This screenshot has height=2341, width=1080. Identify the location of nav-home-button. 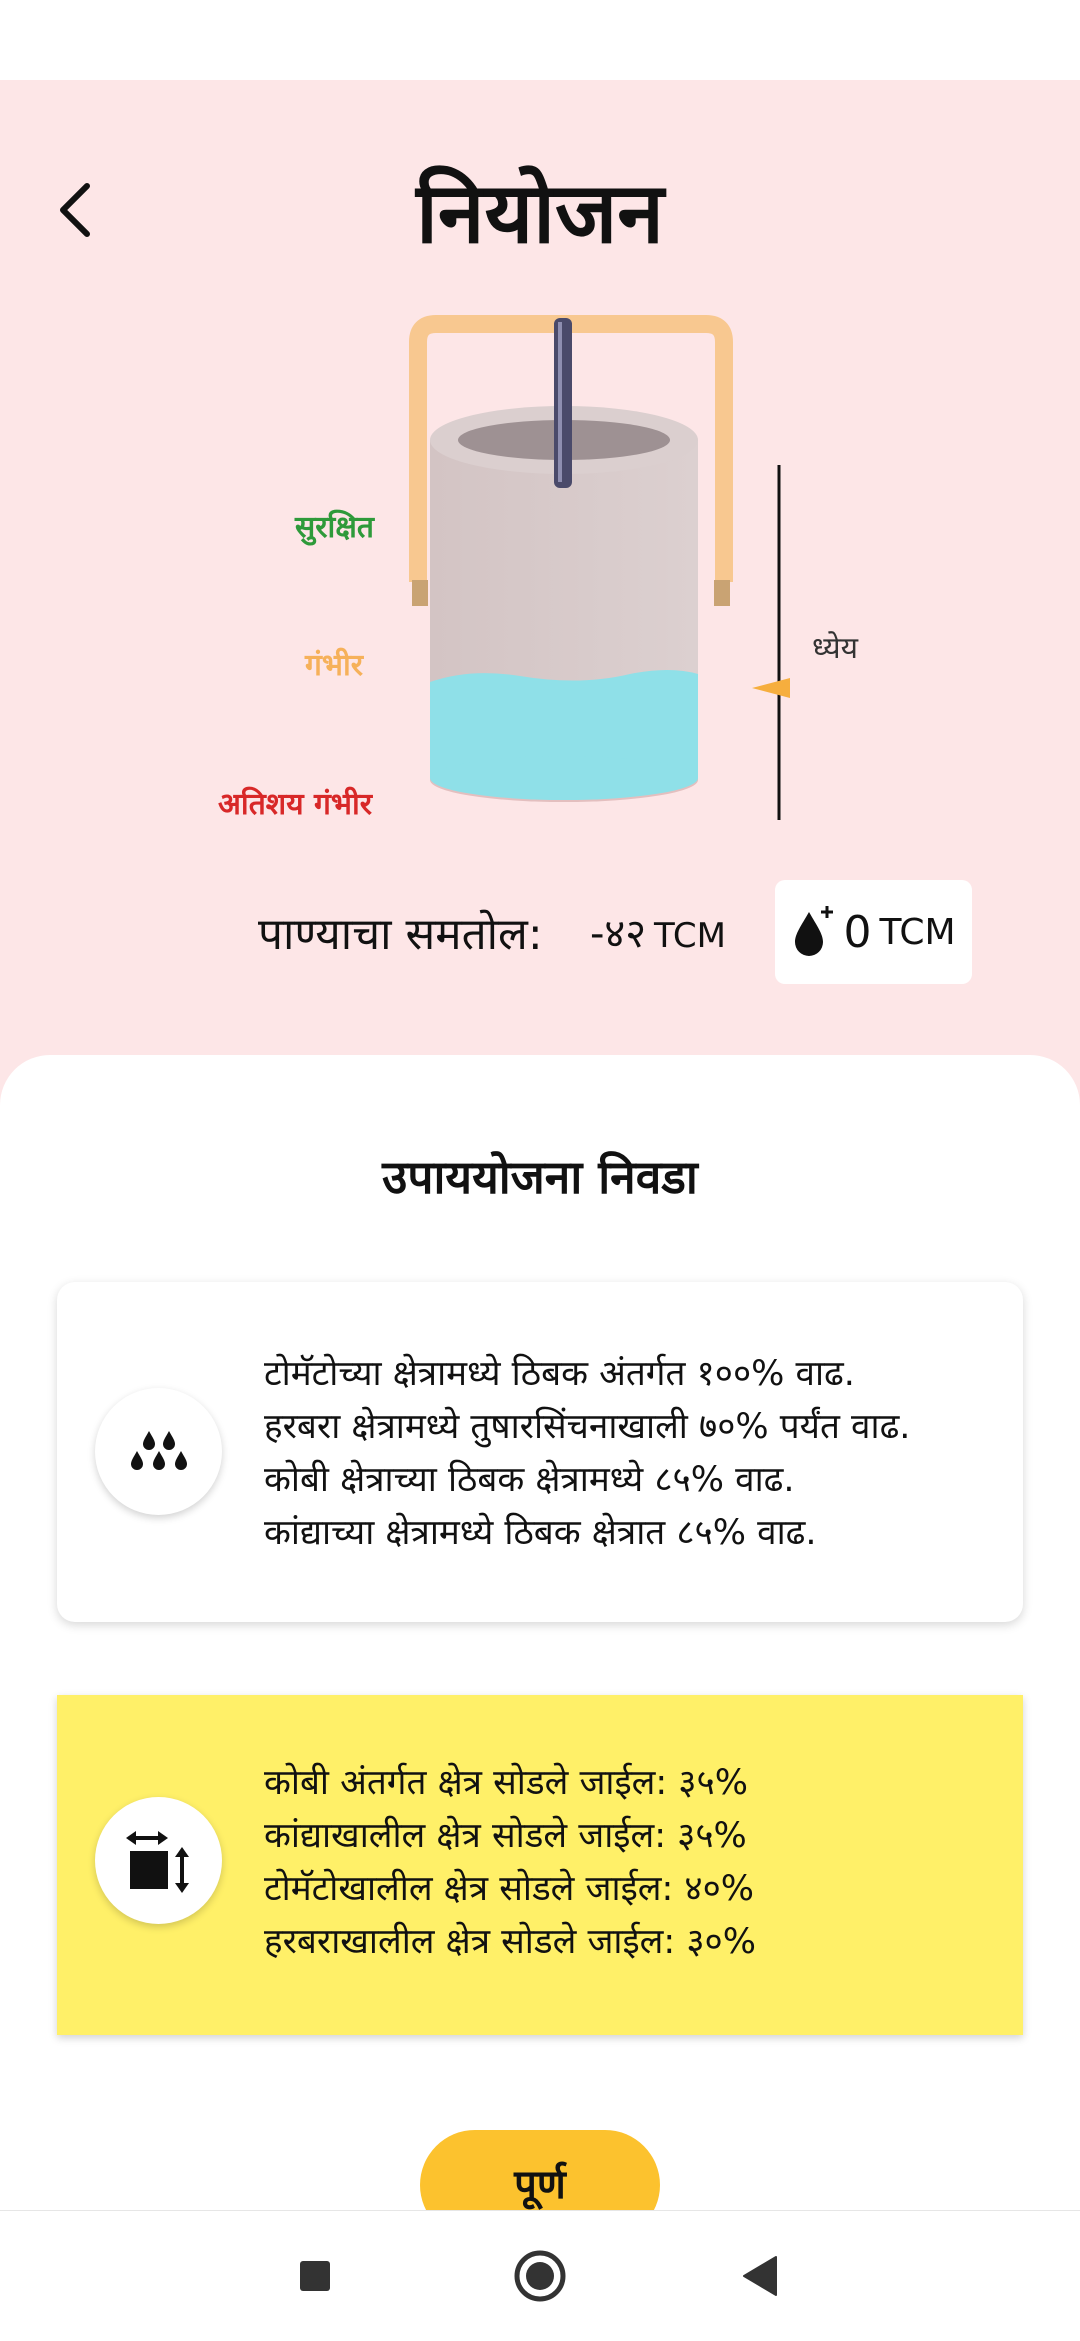
(540, 2276).